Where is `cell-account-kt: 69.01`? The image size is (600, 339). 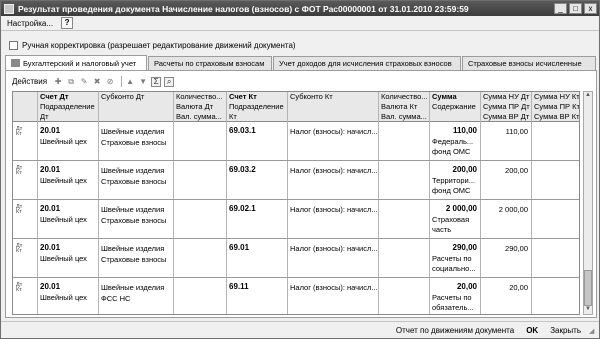 cell-account-kt: 69.01 is located at coordinates (239, 247).